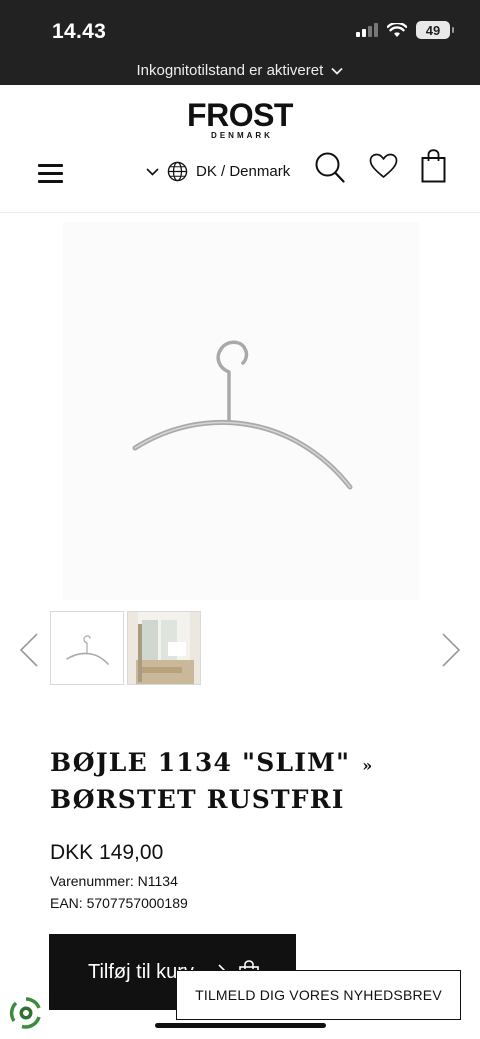 The image size is (480, 1039). Describe the element at coordinates (250, 781) in the screenshot. I see `product-title: BØJLE 1134 "SLIM" » BØRSTET RUSTFRI` at that location.